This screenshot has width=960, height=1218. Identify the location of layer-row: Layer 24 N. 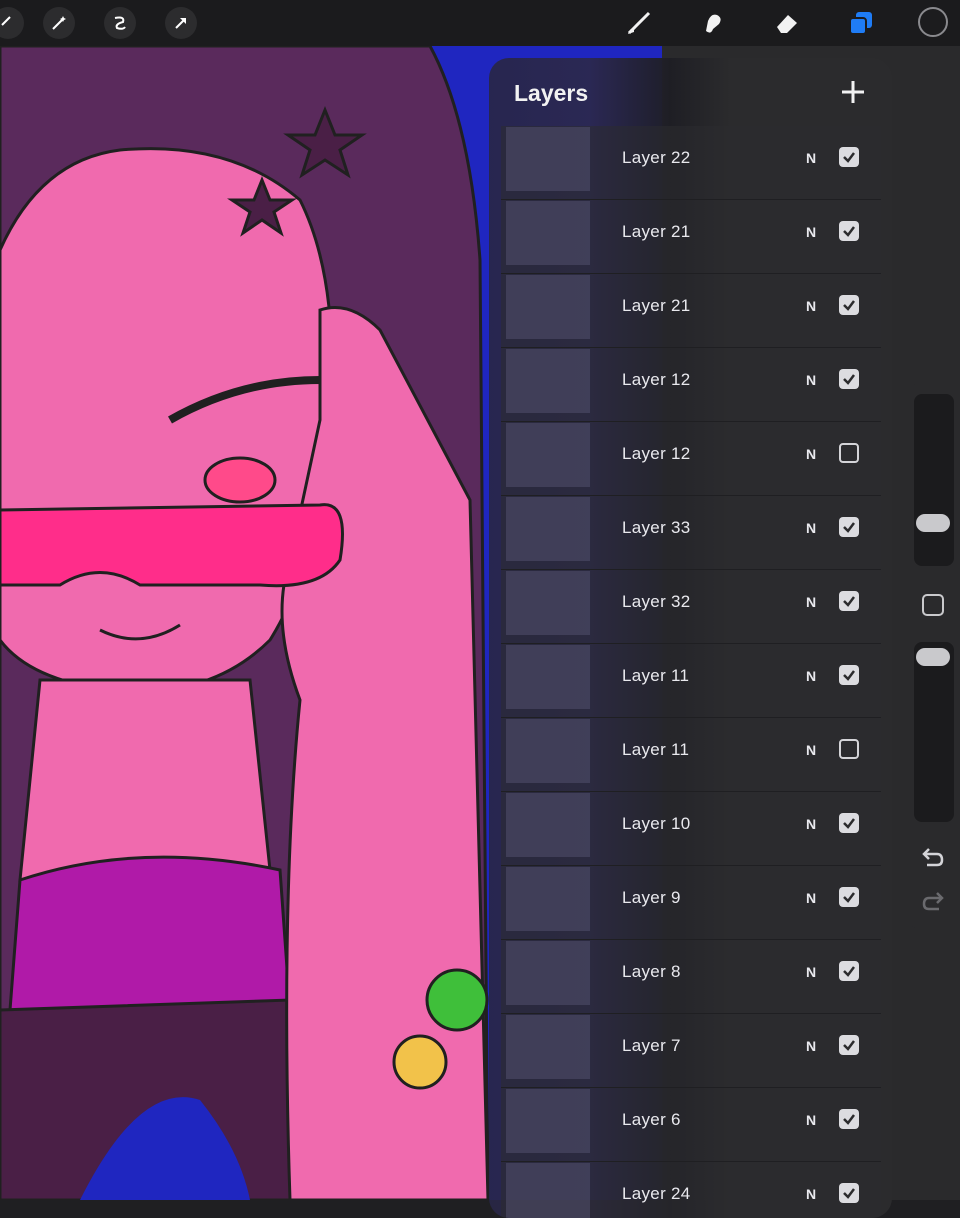
(691, 1190).